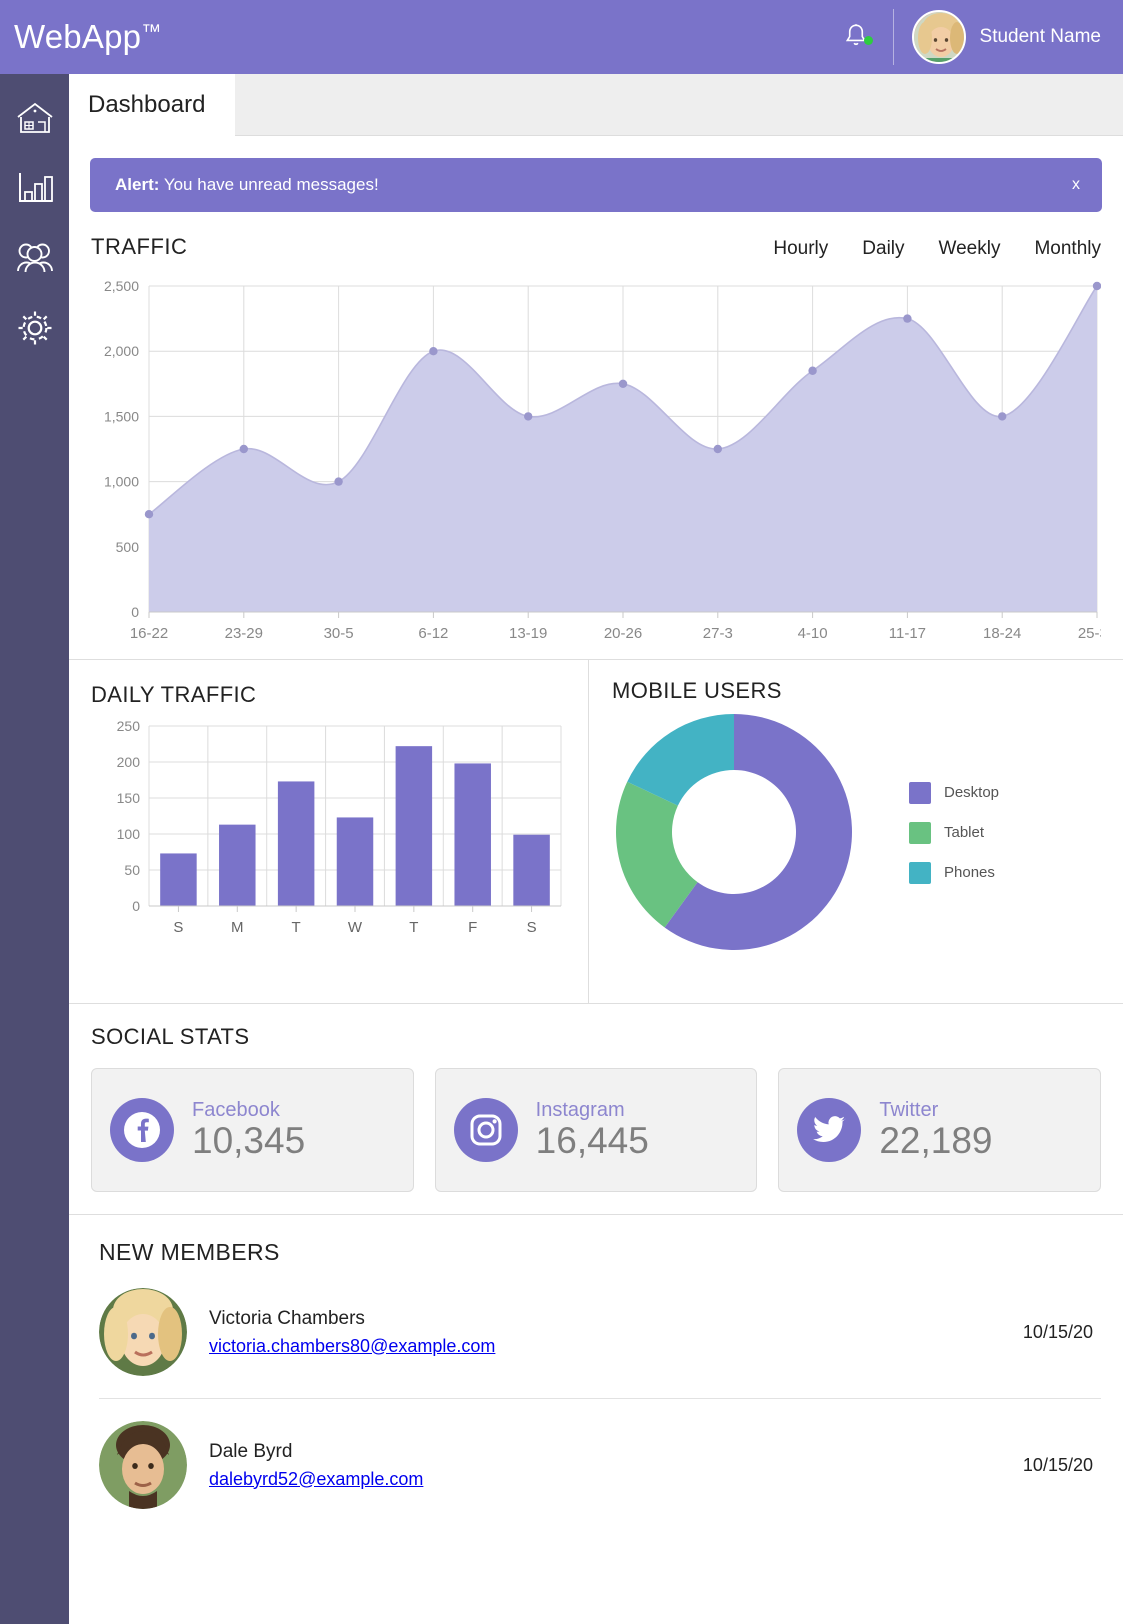  I want to click on donut-row: Desktop Tablet Phones, so click(867, 832).